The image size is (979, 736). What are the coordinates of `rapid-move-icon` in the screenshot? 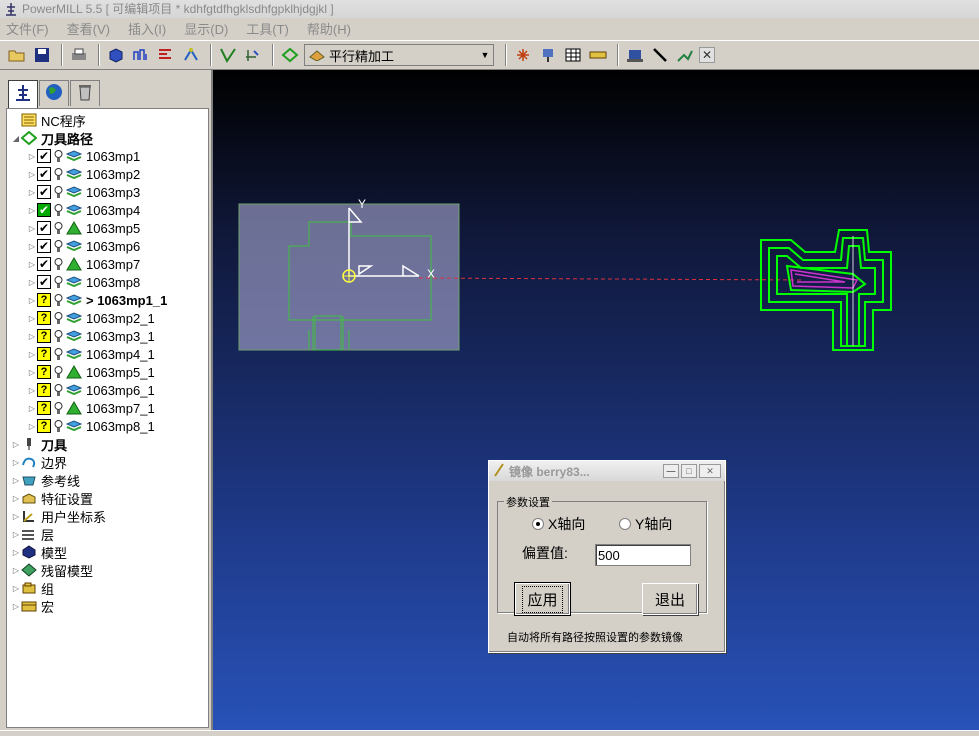 It's located at (141, 55).